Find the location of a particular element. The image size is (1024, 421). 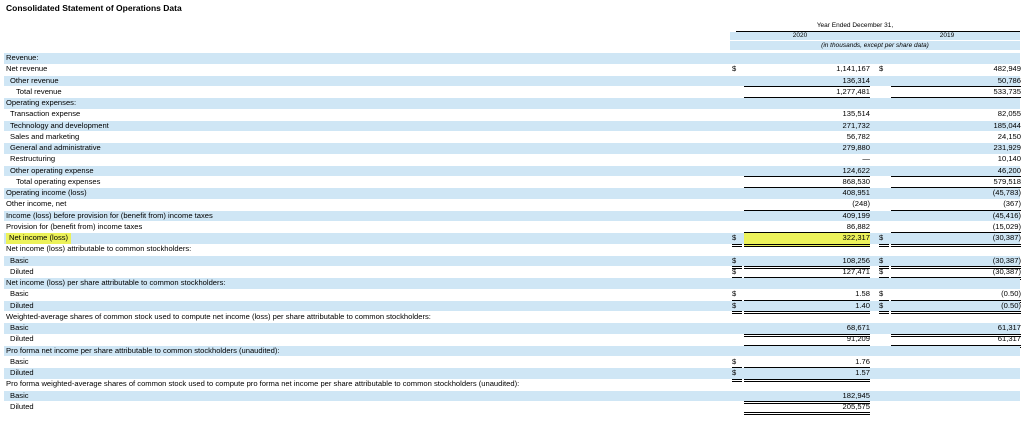

row-label: Restructuring is located at coordinates (33, 159).